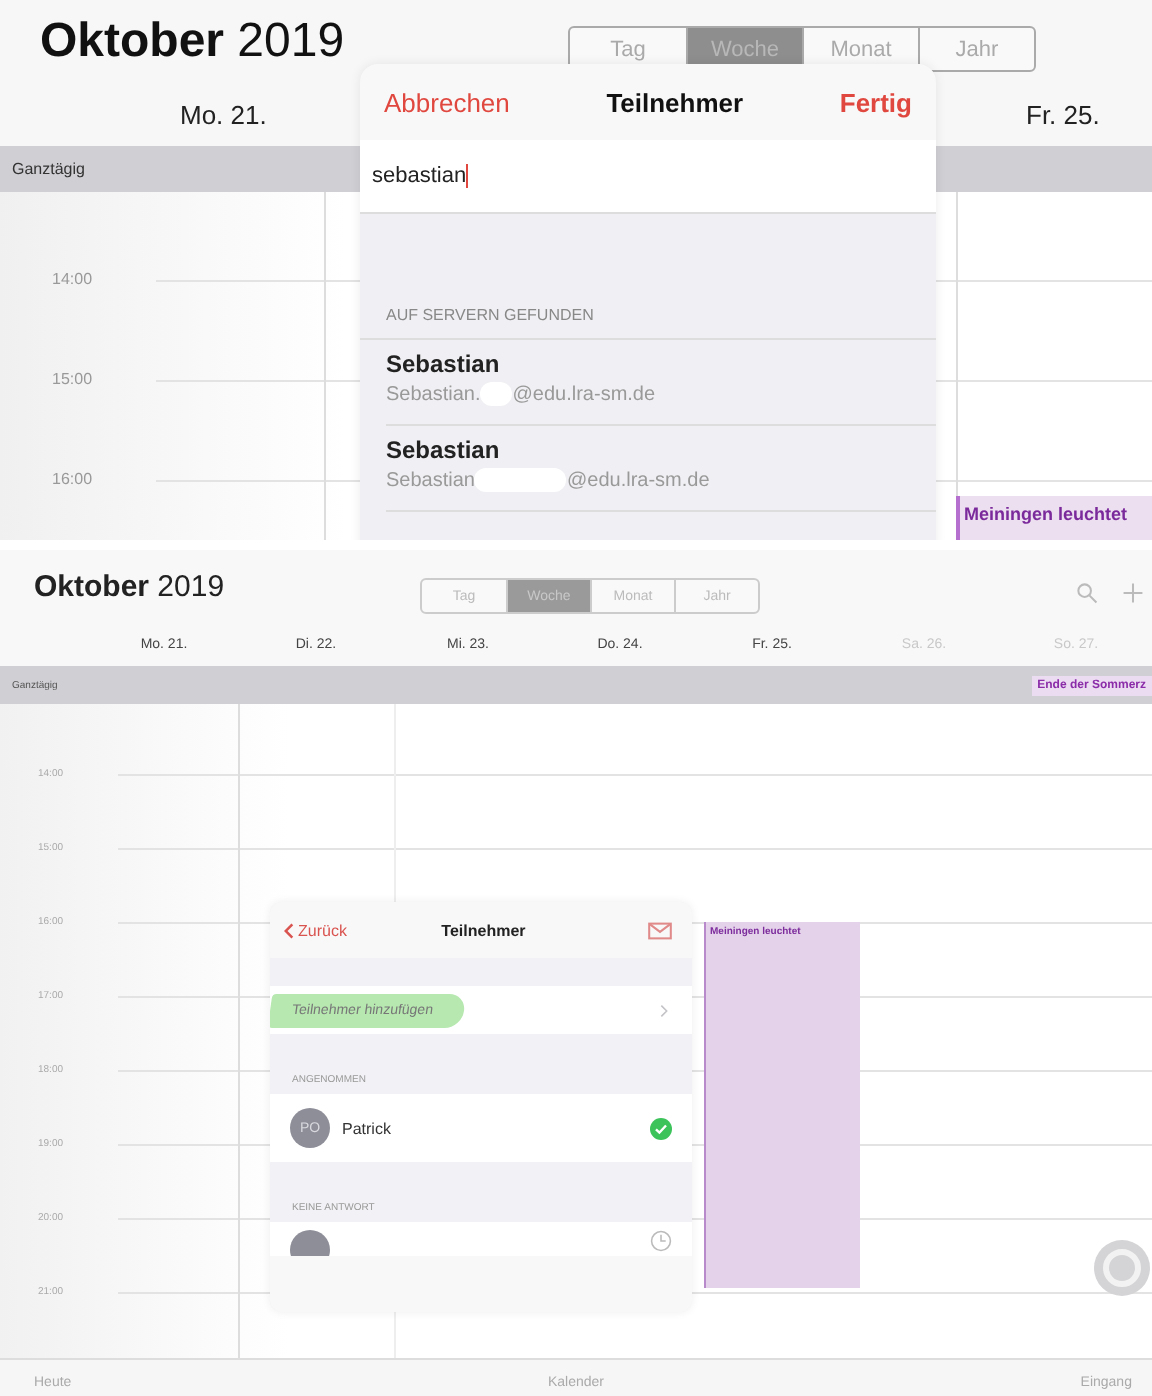 Image resolution: width=1152 pixels, height=1396 pixels. I want to click on attendee-name: Patrick, so click(367, 1128).